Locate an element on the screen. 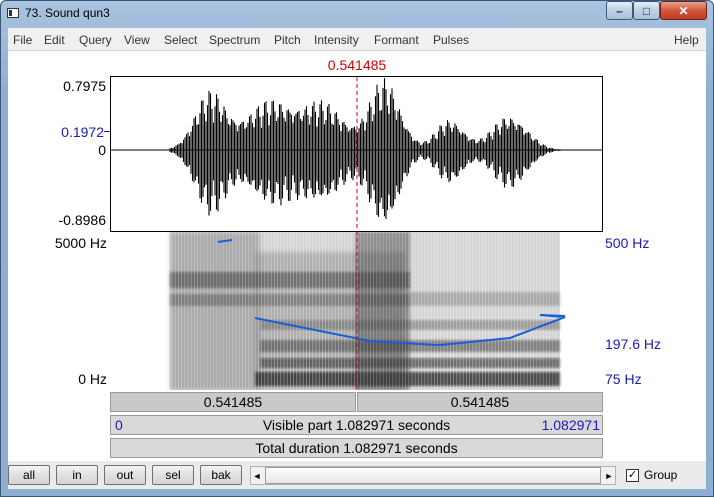 The image size is (714, 497). close-icon: ✕ is located at coordinates (683, 10).